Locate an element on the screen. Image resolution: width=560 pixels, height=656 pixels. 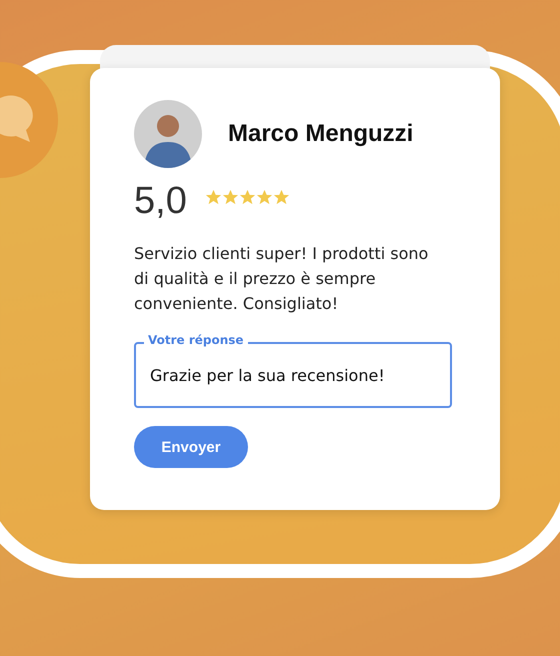
send-button: Envoyer is located at coordinates (191, 447).